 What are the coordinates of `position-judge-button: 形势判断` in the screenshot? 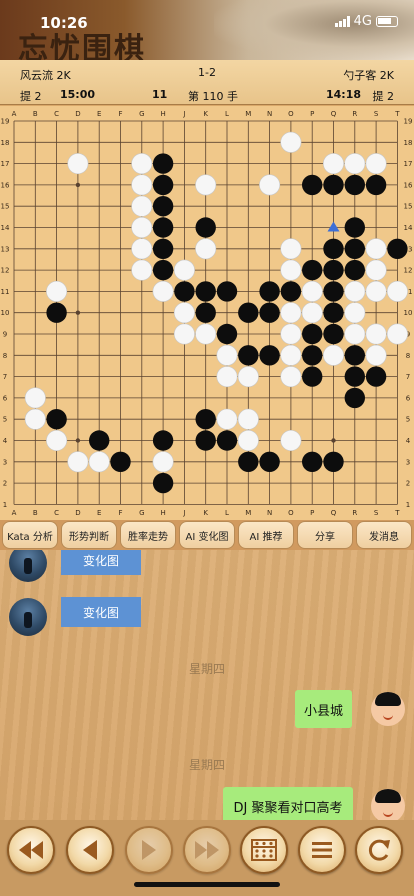 It's located at (89, 535).